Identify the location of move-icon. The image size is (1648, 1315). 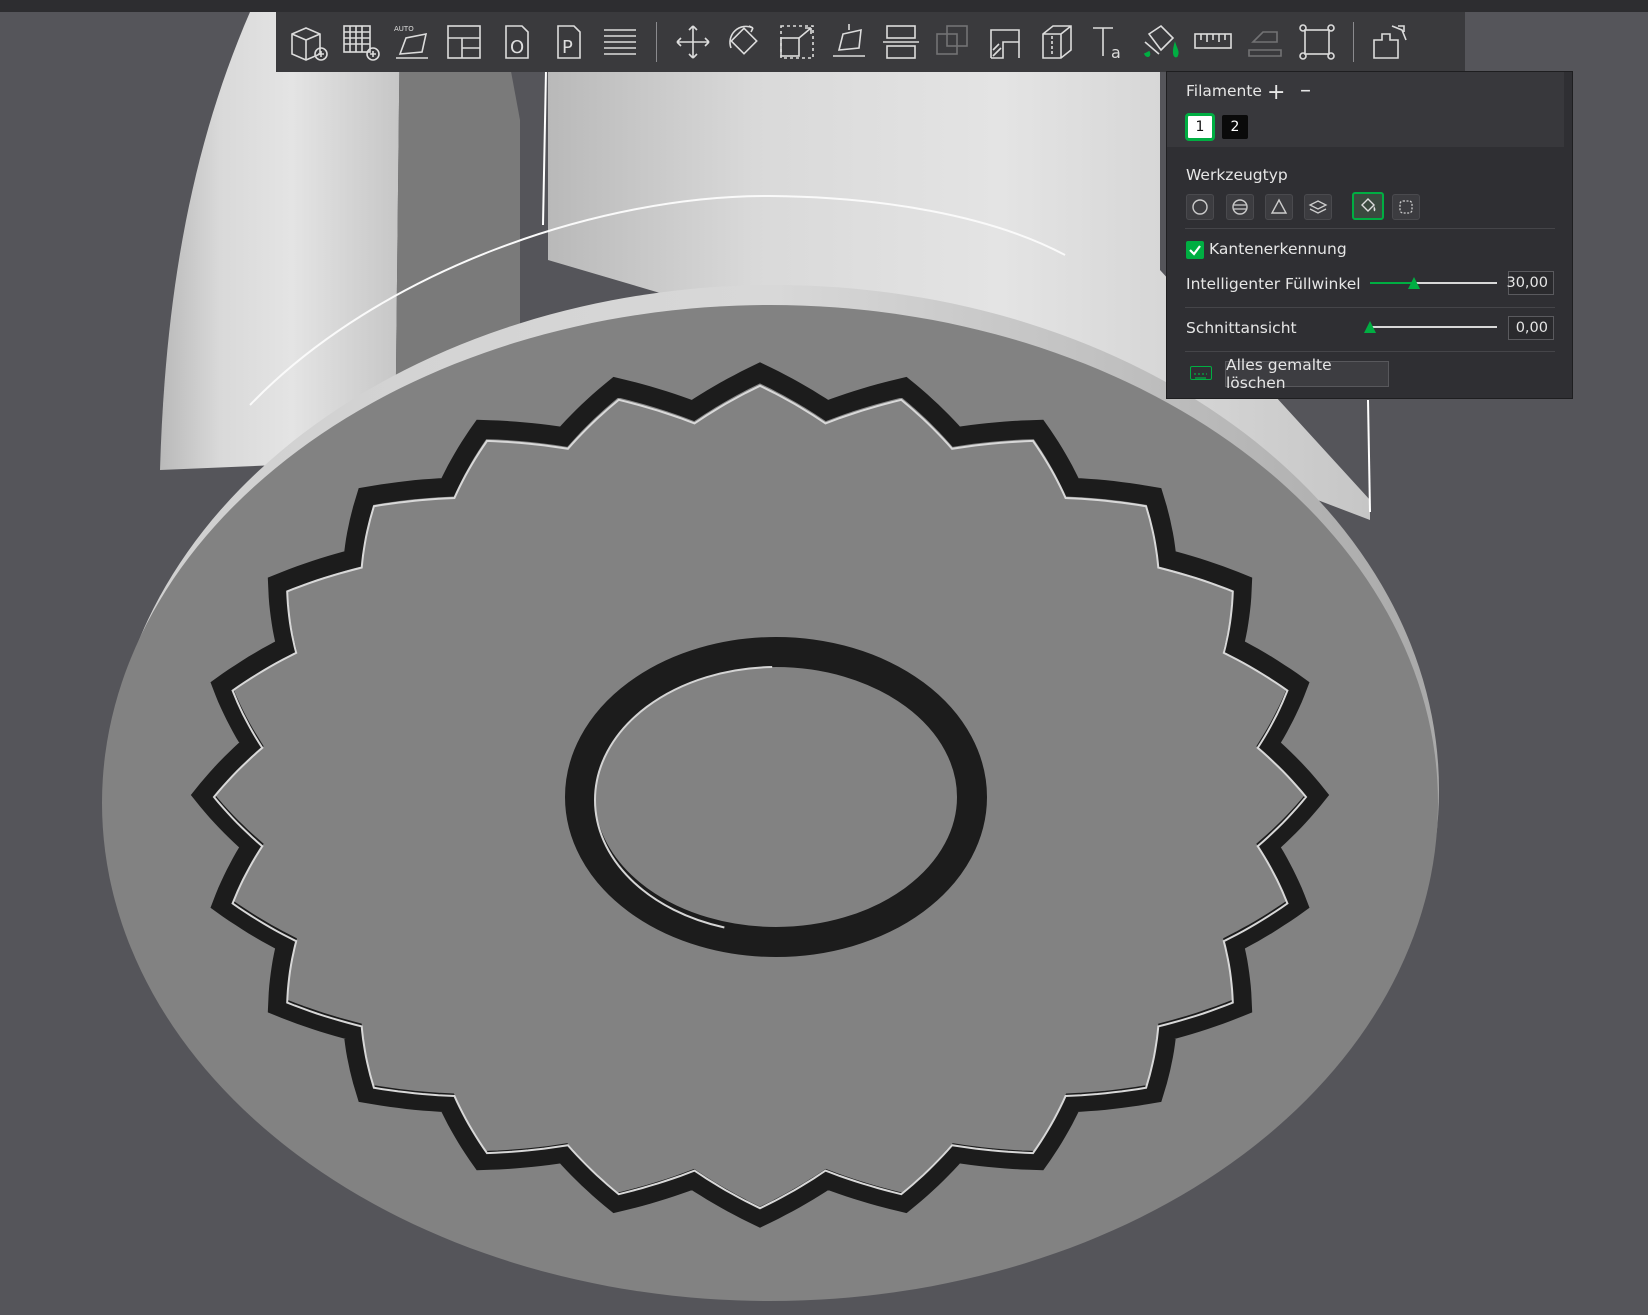
(693, 42).